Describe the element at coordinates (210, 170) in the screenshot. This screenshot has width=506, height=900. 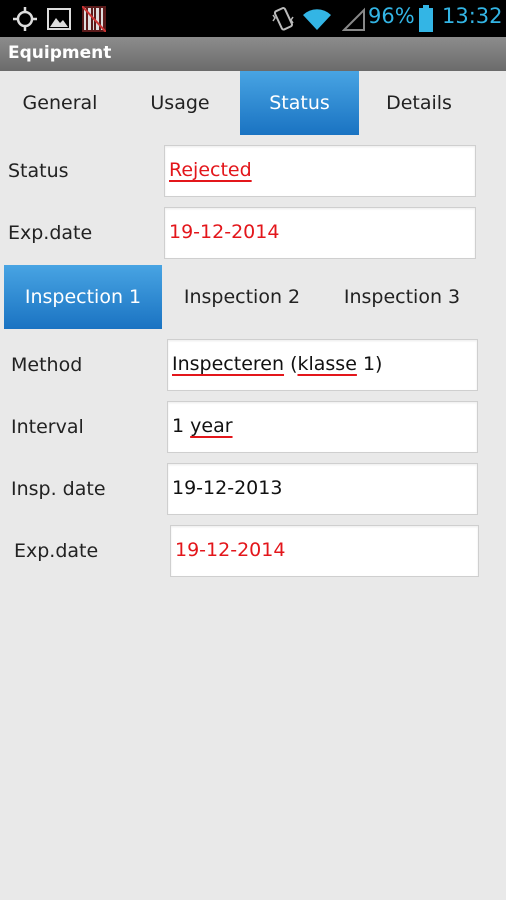
I see `status-value: Rejected` at that location.